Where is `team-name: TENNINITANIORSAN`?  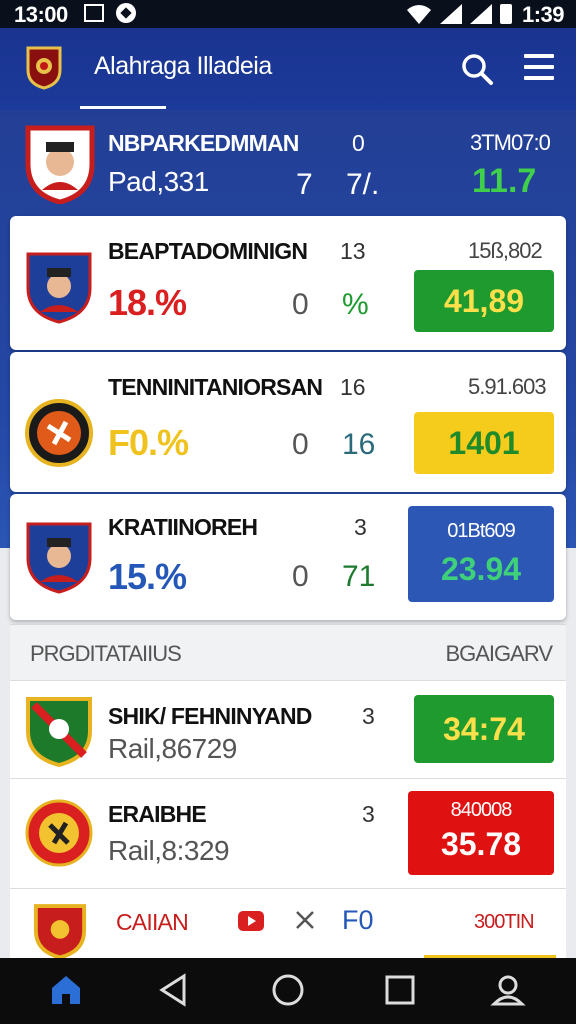 team-name: TENNINITANIORSAN is located at coordinates (215, 387).